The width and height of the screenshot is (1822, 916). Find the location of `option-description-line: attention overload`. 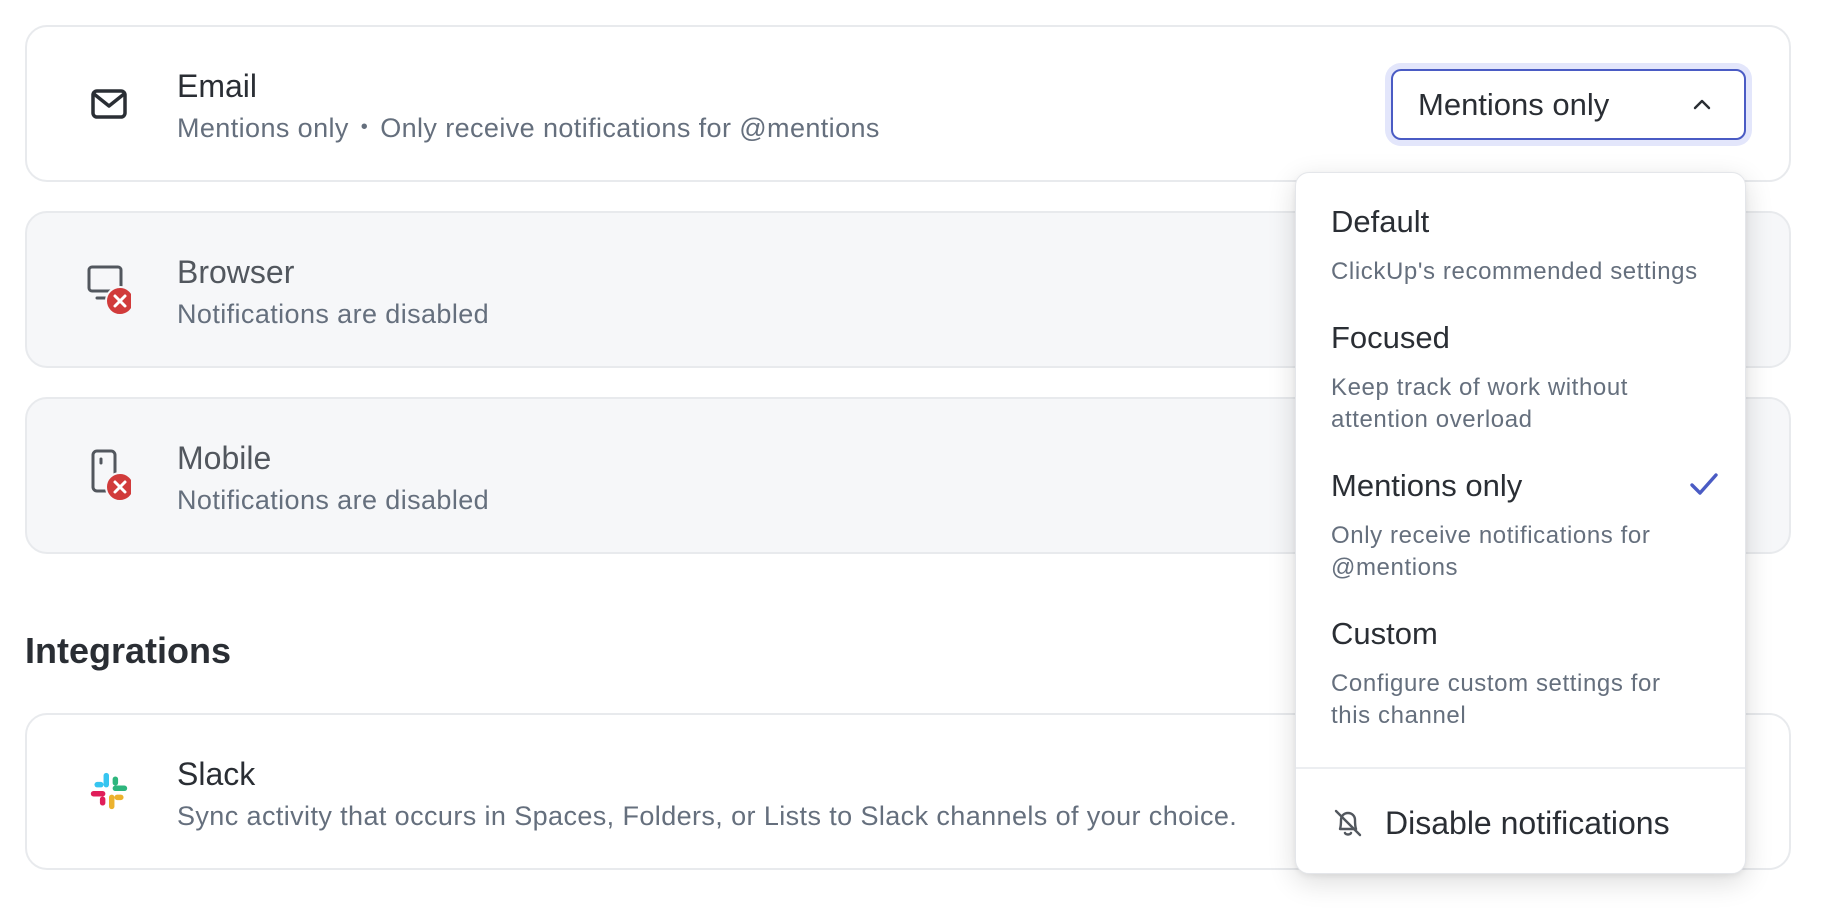

option-description-line: attention overload is located at coordinates (1432, 420).